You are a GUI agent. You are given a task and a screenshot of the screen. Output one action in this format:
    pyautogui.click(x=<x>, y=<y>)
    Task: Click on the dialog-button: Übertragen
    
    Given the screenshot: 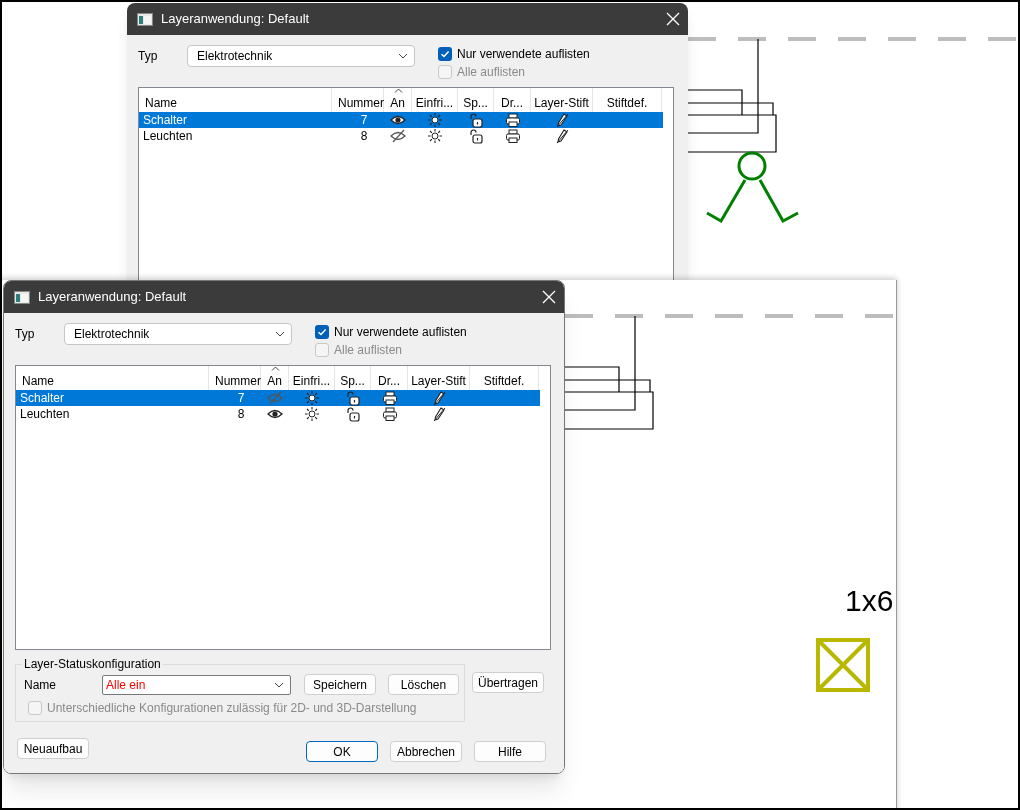 What is the action you would take?
    pyautogui.click(x=508, y=682)
    